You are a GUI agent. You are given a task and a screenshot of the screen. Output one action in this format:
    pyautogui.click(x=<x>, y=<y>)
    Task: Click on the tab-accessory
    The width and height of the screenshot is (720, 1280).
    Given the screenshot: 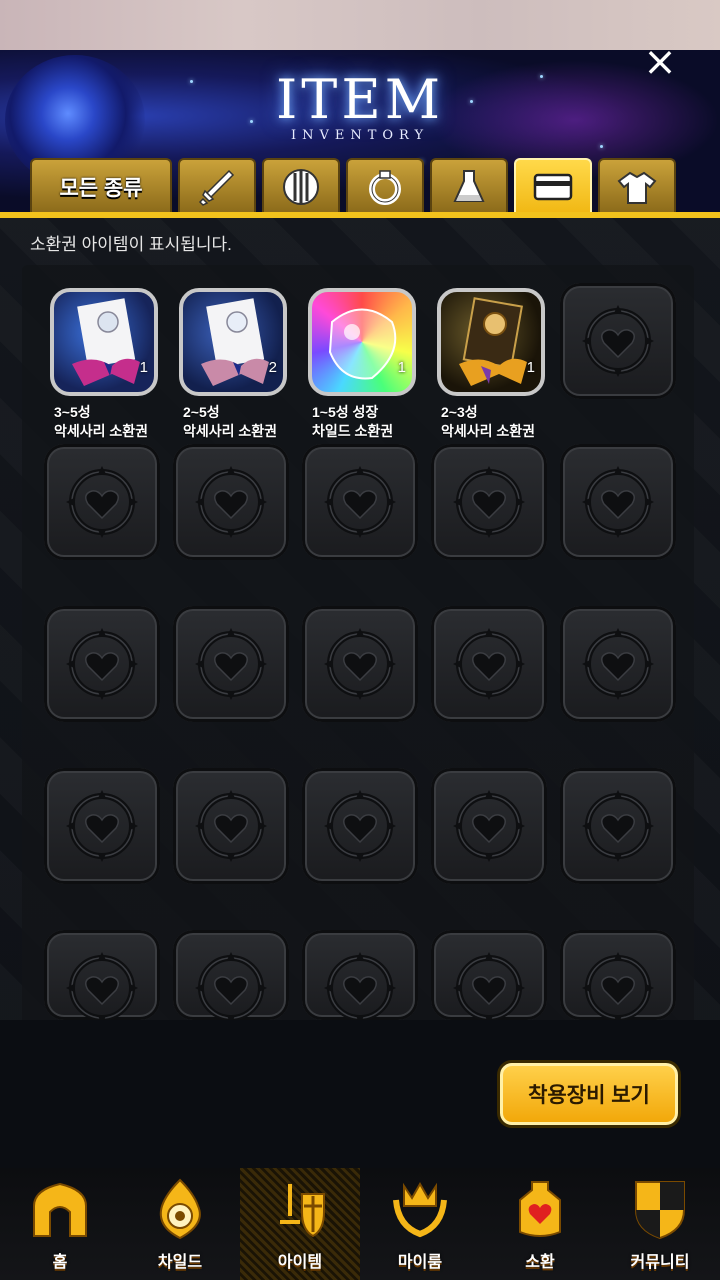 What is the action you would take?
    pyautogui.click(x=385, y=185)
    